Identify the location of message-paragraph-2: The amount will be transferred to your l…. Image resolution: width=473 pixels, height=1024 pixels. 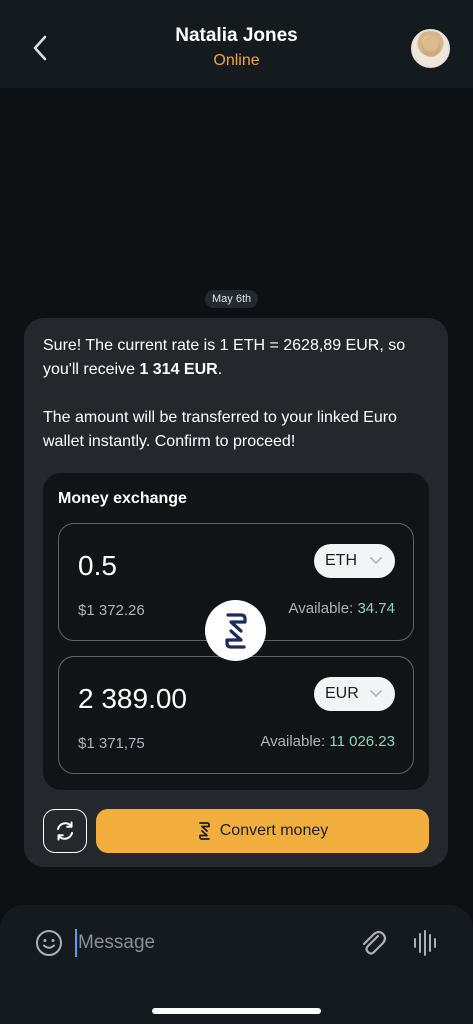
(220, 429).